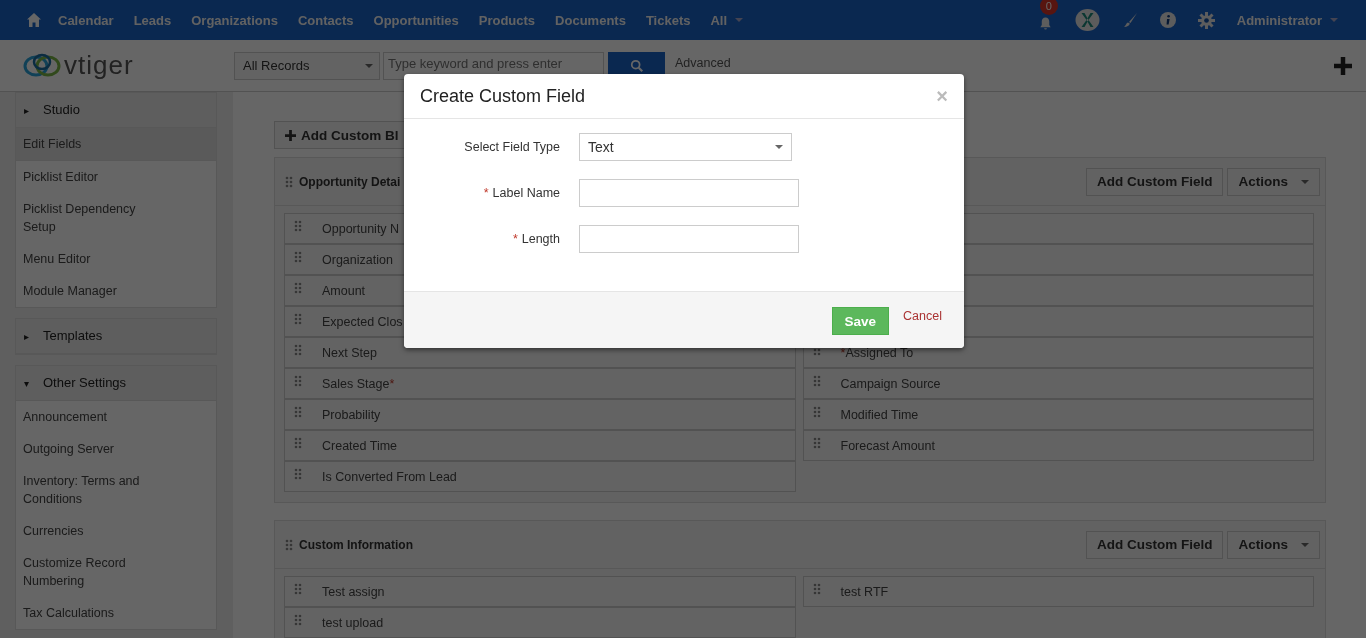 The image size is (1366, 638). I want to click on field-label: Campaign Source, so click(890, 383).